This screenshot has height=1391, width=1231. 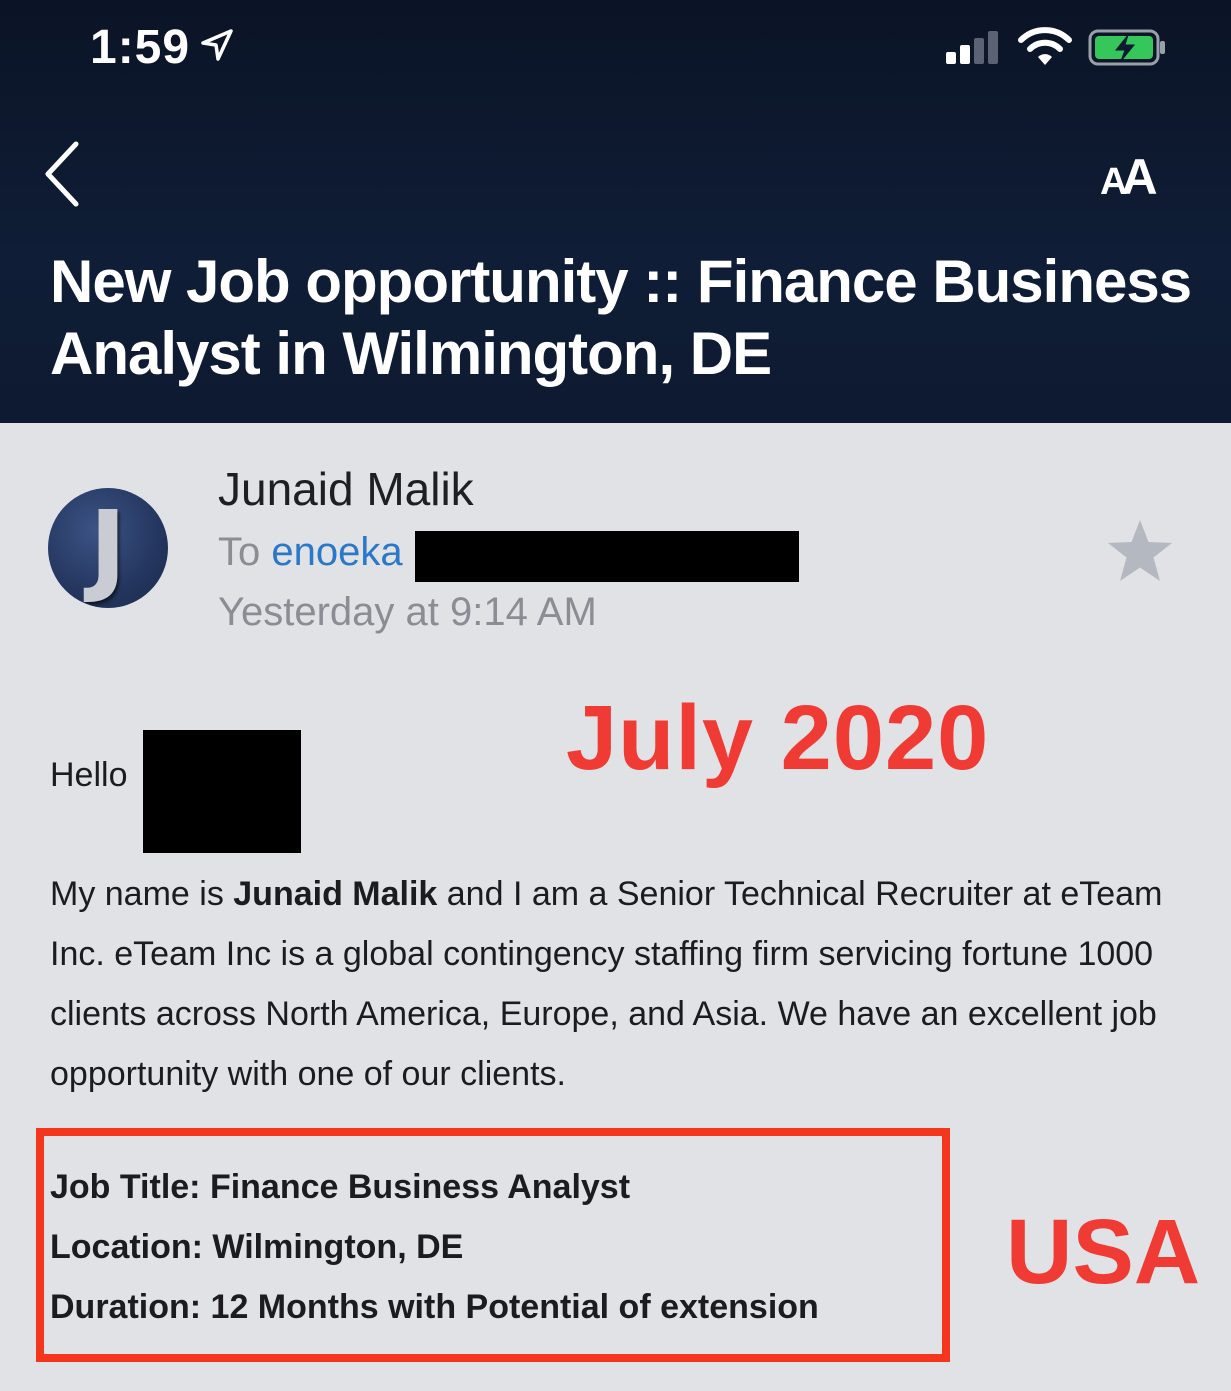 I want to click on location-arrow-icon, so click(x=217, y=45).